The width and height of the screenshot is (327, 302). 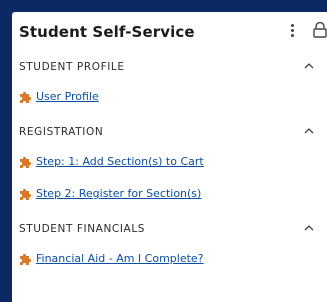 I want to click on link-user-profile: User Profile, so click(x=169, y=98).